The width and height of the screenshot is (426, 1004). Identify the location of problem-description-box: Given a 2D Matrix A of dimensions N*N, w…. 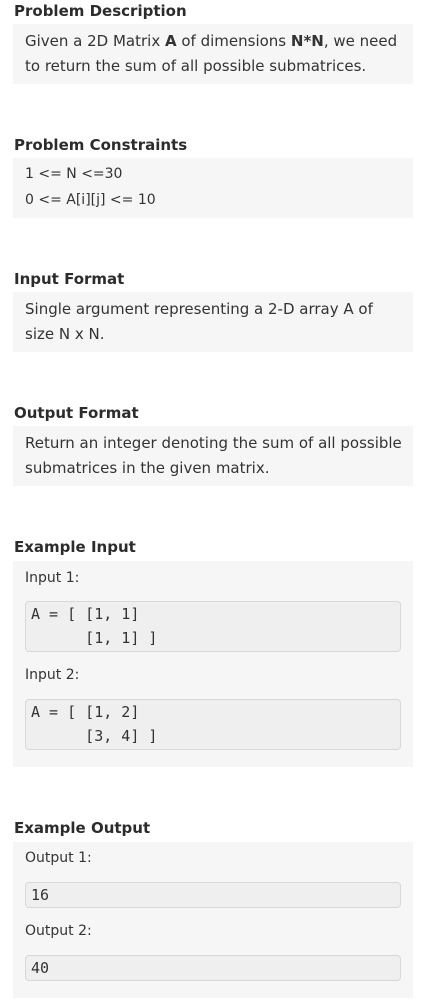
(213, 54).